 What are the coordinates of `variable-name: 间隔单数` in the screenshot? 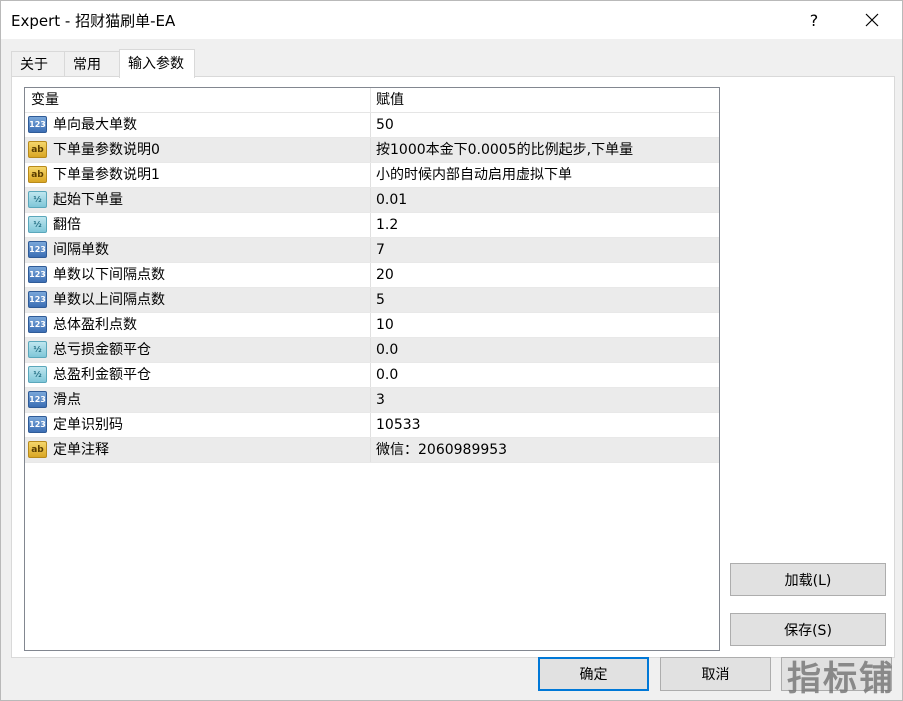 It's located at (81, 250).